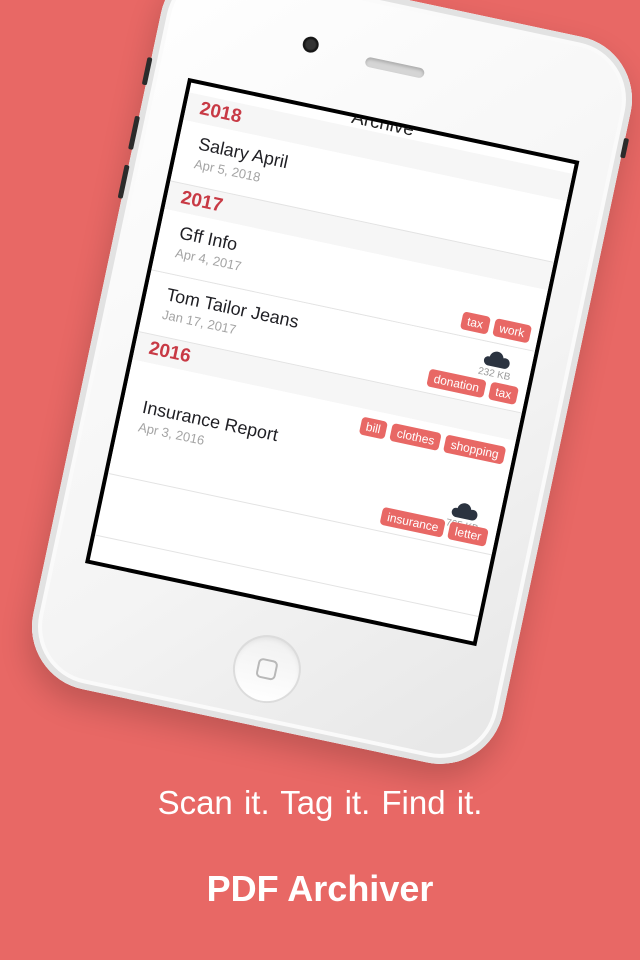  Describe the element at coordinates (512, 331) in the screenshot. I see `tag-badge: work` at that location.